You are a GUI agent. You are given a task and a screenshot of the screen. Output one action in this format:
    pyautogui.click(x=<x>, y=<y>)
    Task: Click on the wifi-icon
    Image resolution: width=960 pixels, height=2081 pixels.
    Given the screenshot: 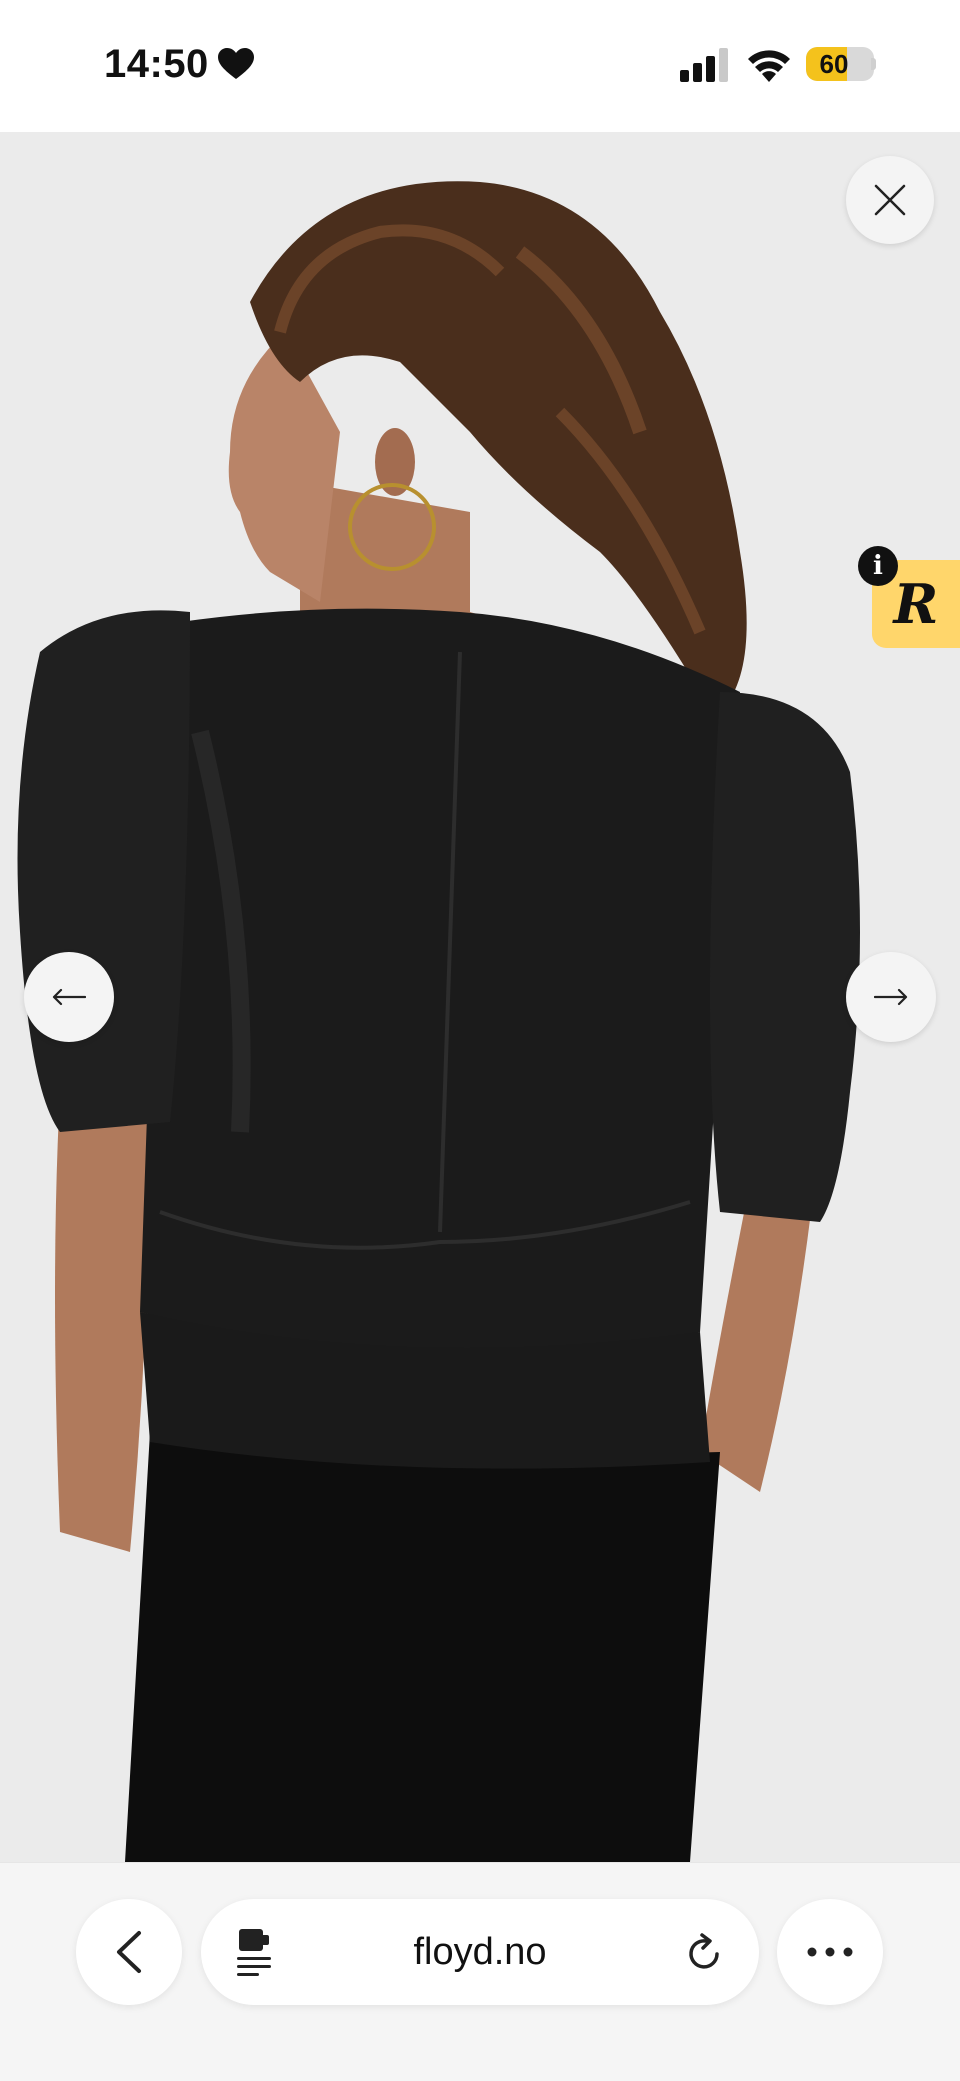 What is the action you would take?
    pyautogui.click(x=769, y=66)
    